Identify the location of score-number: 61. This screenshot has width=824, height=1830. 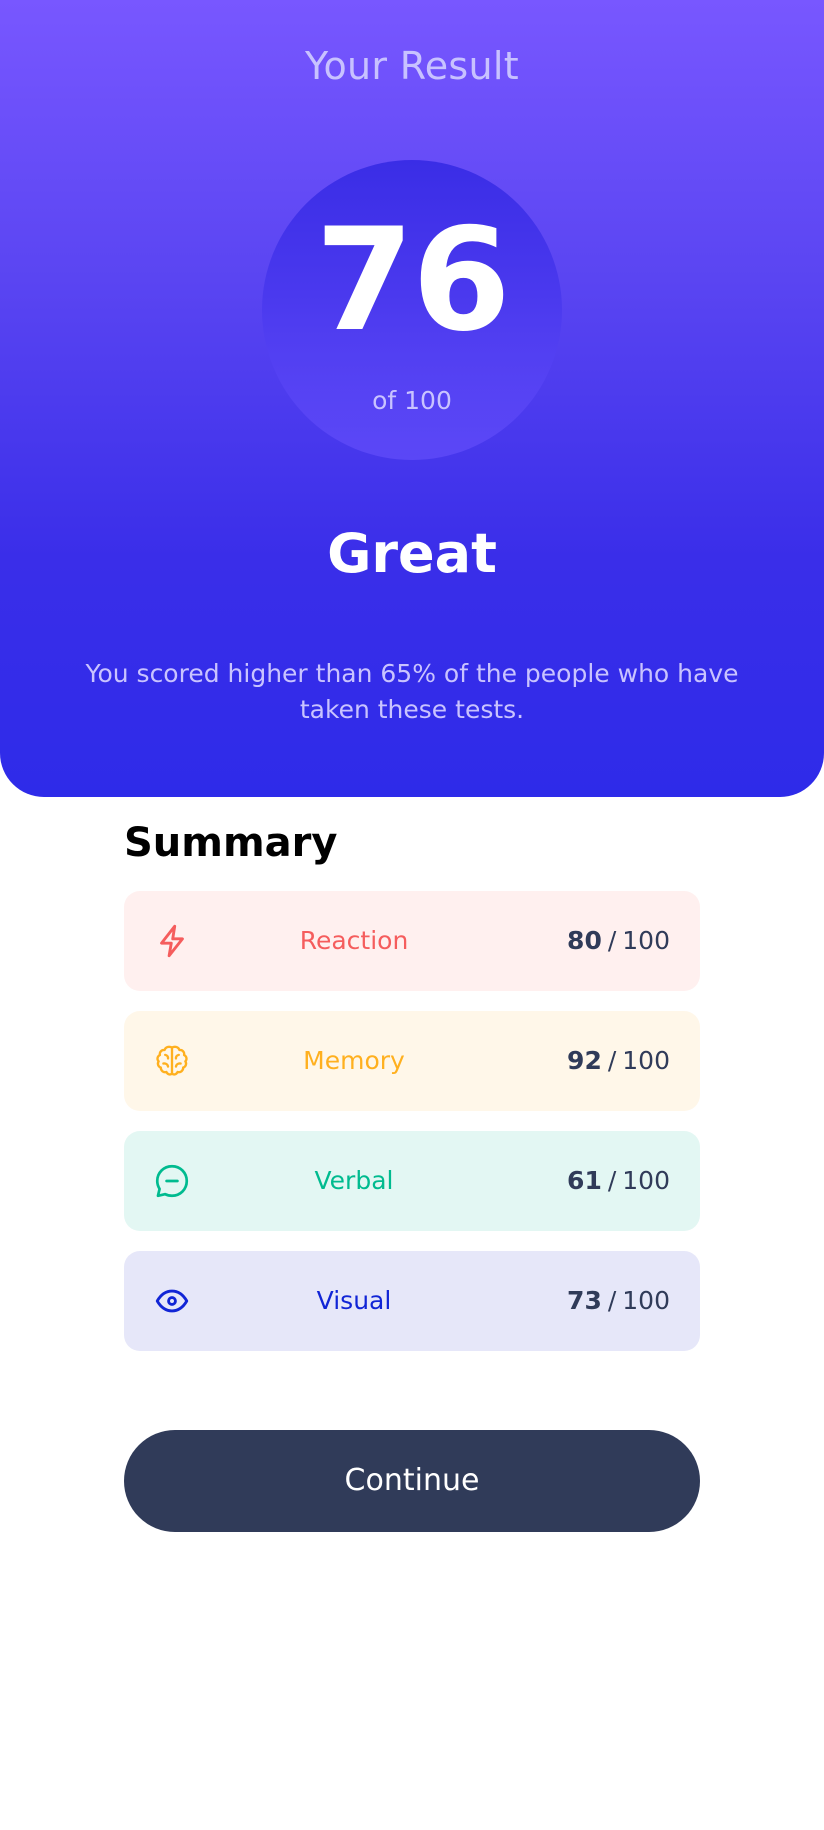
(584, 1180).